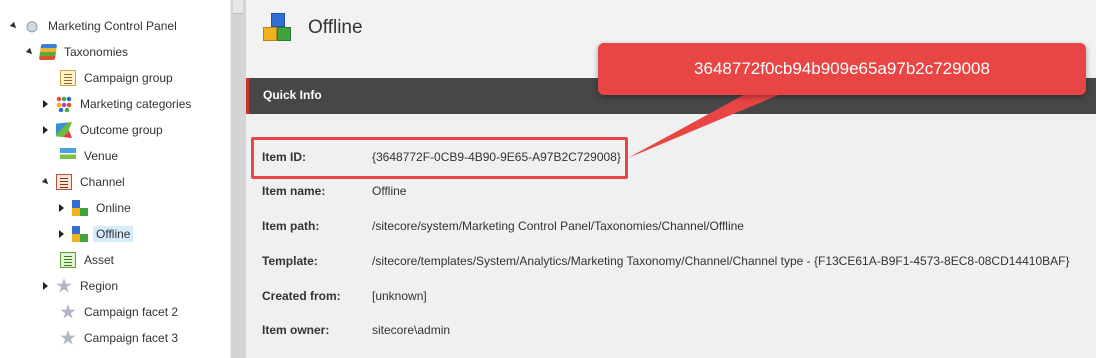 Image resolution: width=1096 pixels, height=358 pixels. Describe the element at coordinates (291, 226) in the screenshot. I see `field-label: Item path:` at that location.